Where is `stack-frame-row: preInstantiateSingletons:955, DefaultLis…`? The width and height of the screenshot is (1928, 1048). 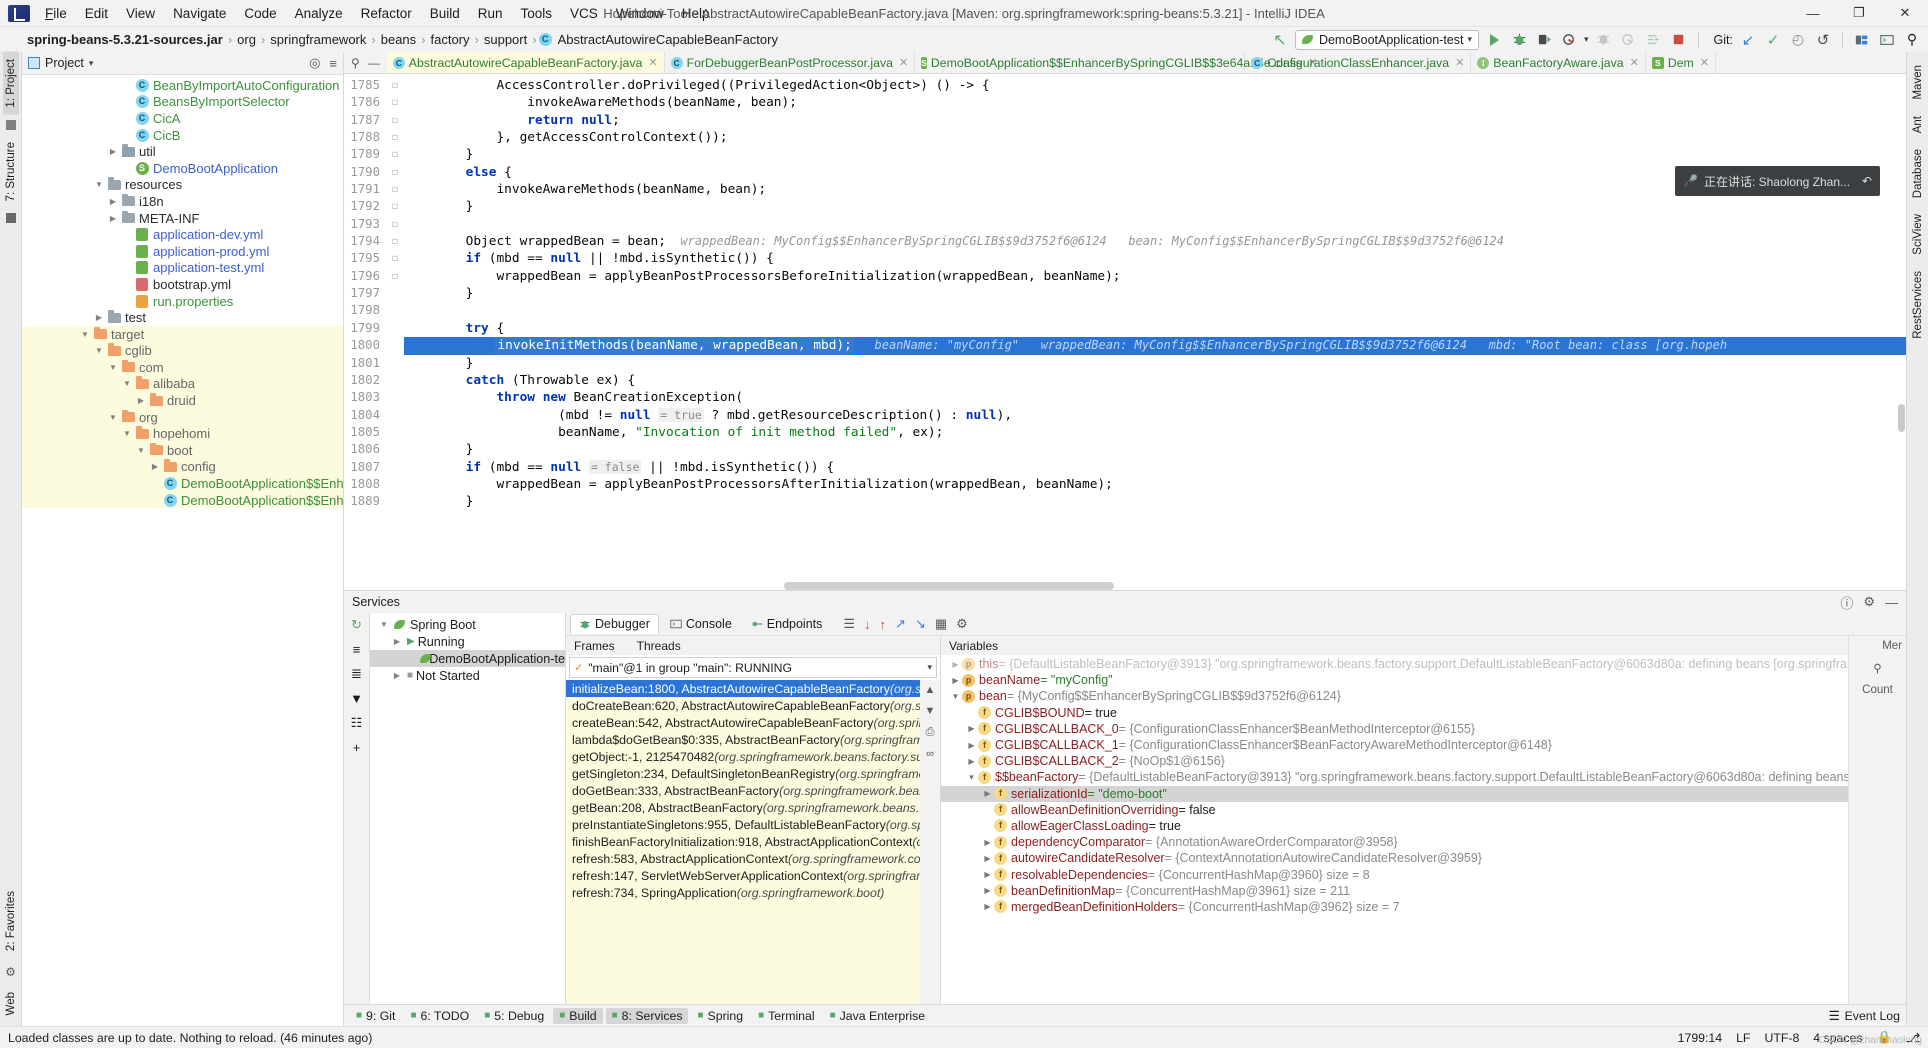
stack-frame-row: preInstantiateSingletons:955, DefaultLis… is located at coordinates (743, 824).